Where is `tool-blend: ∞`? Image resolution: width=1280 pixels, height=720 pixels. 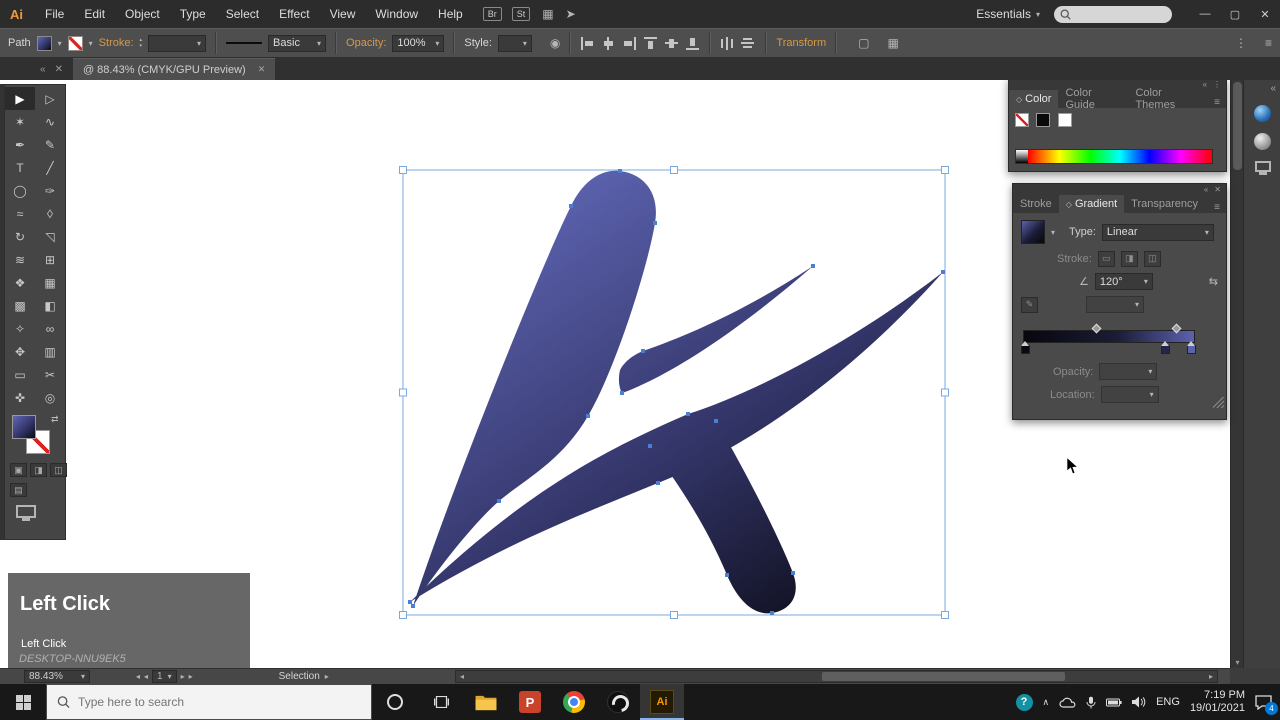
tool-blend: ∞ is located at coordinates (50, 328).